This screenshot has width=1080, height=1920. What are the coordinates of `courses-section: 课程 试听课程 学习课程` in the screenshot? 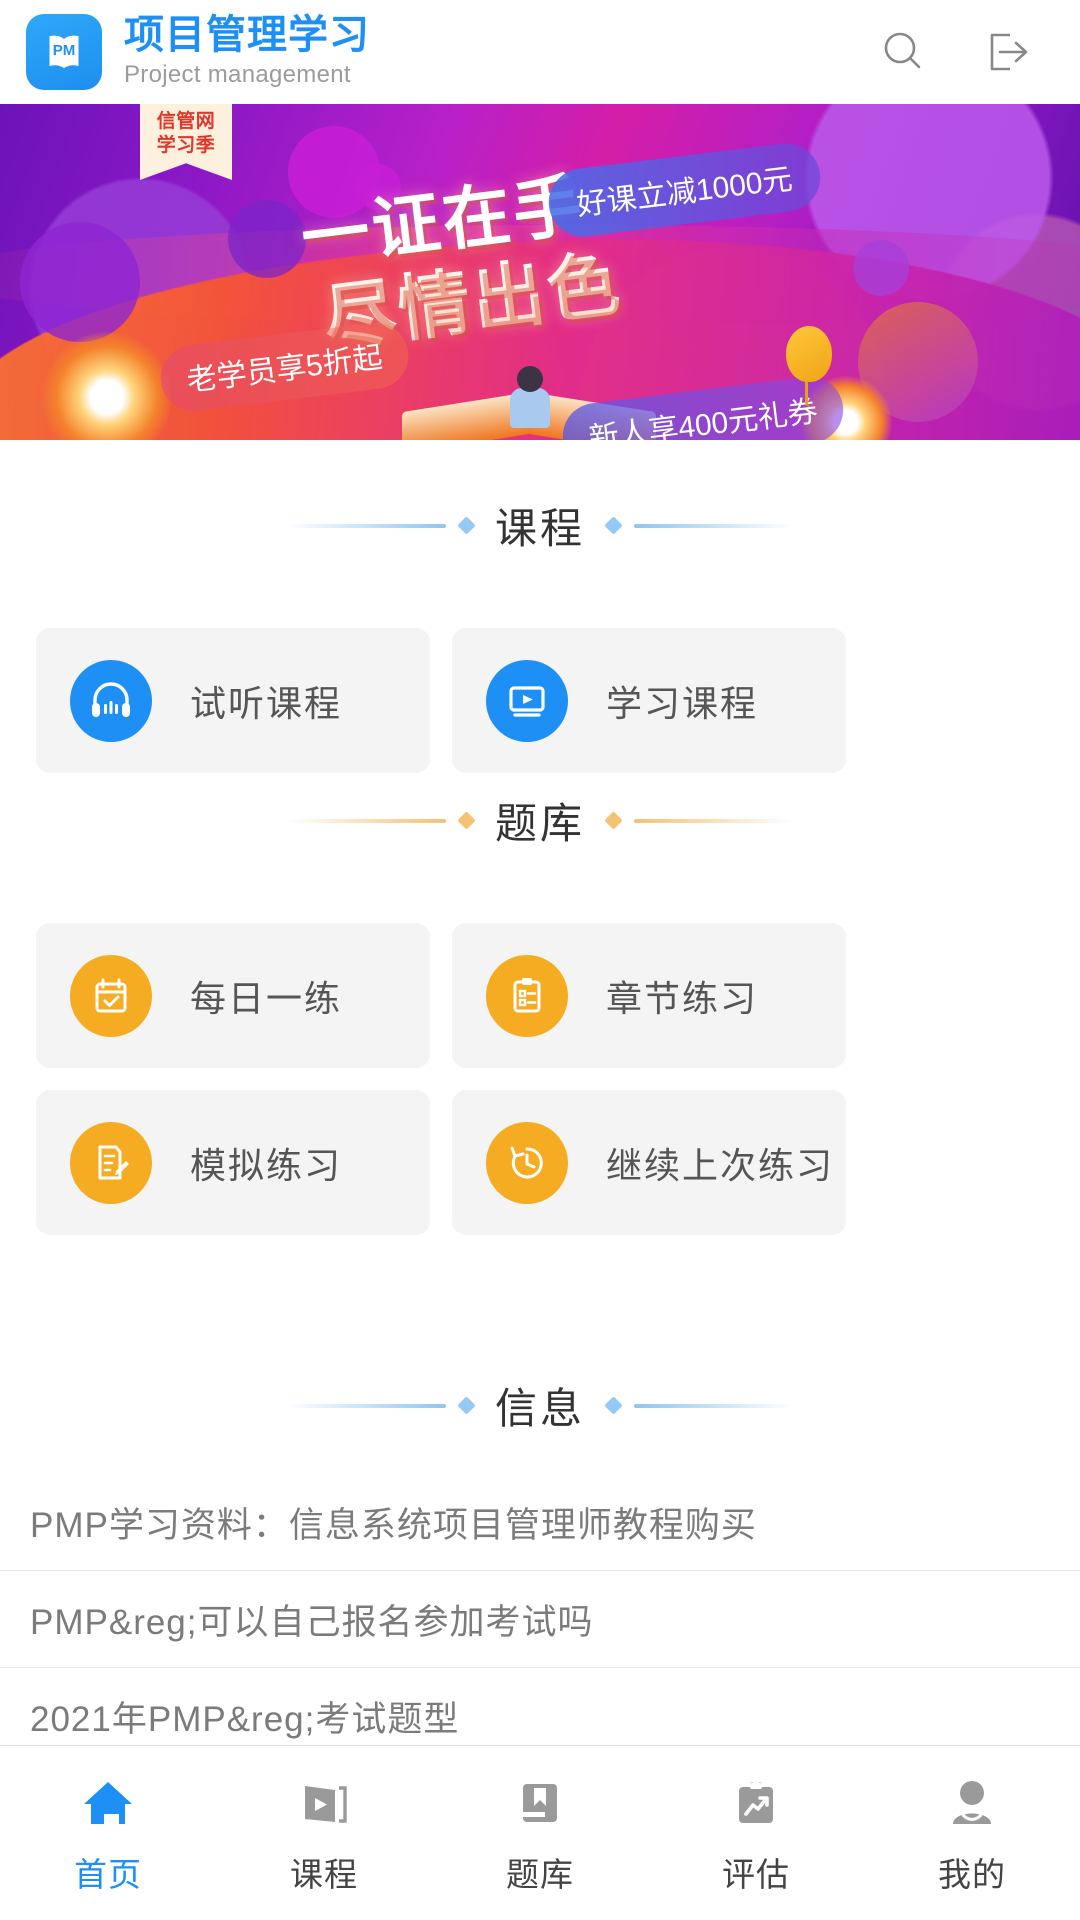 It's located at (540, 634).